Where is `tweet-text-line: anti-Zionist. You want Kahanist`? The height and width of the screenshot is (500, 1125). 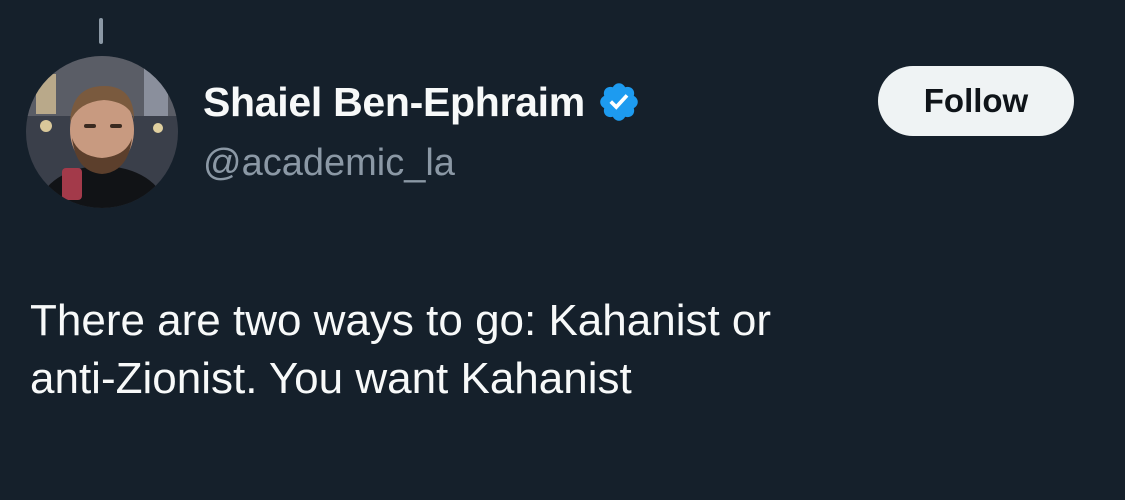
tweet-text-line: anti-Zionist. You want Kahanist is located at coordinates (331, 378).